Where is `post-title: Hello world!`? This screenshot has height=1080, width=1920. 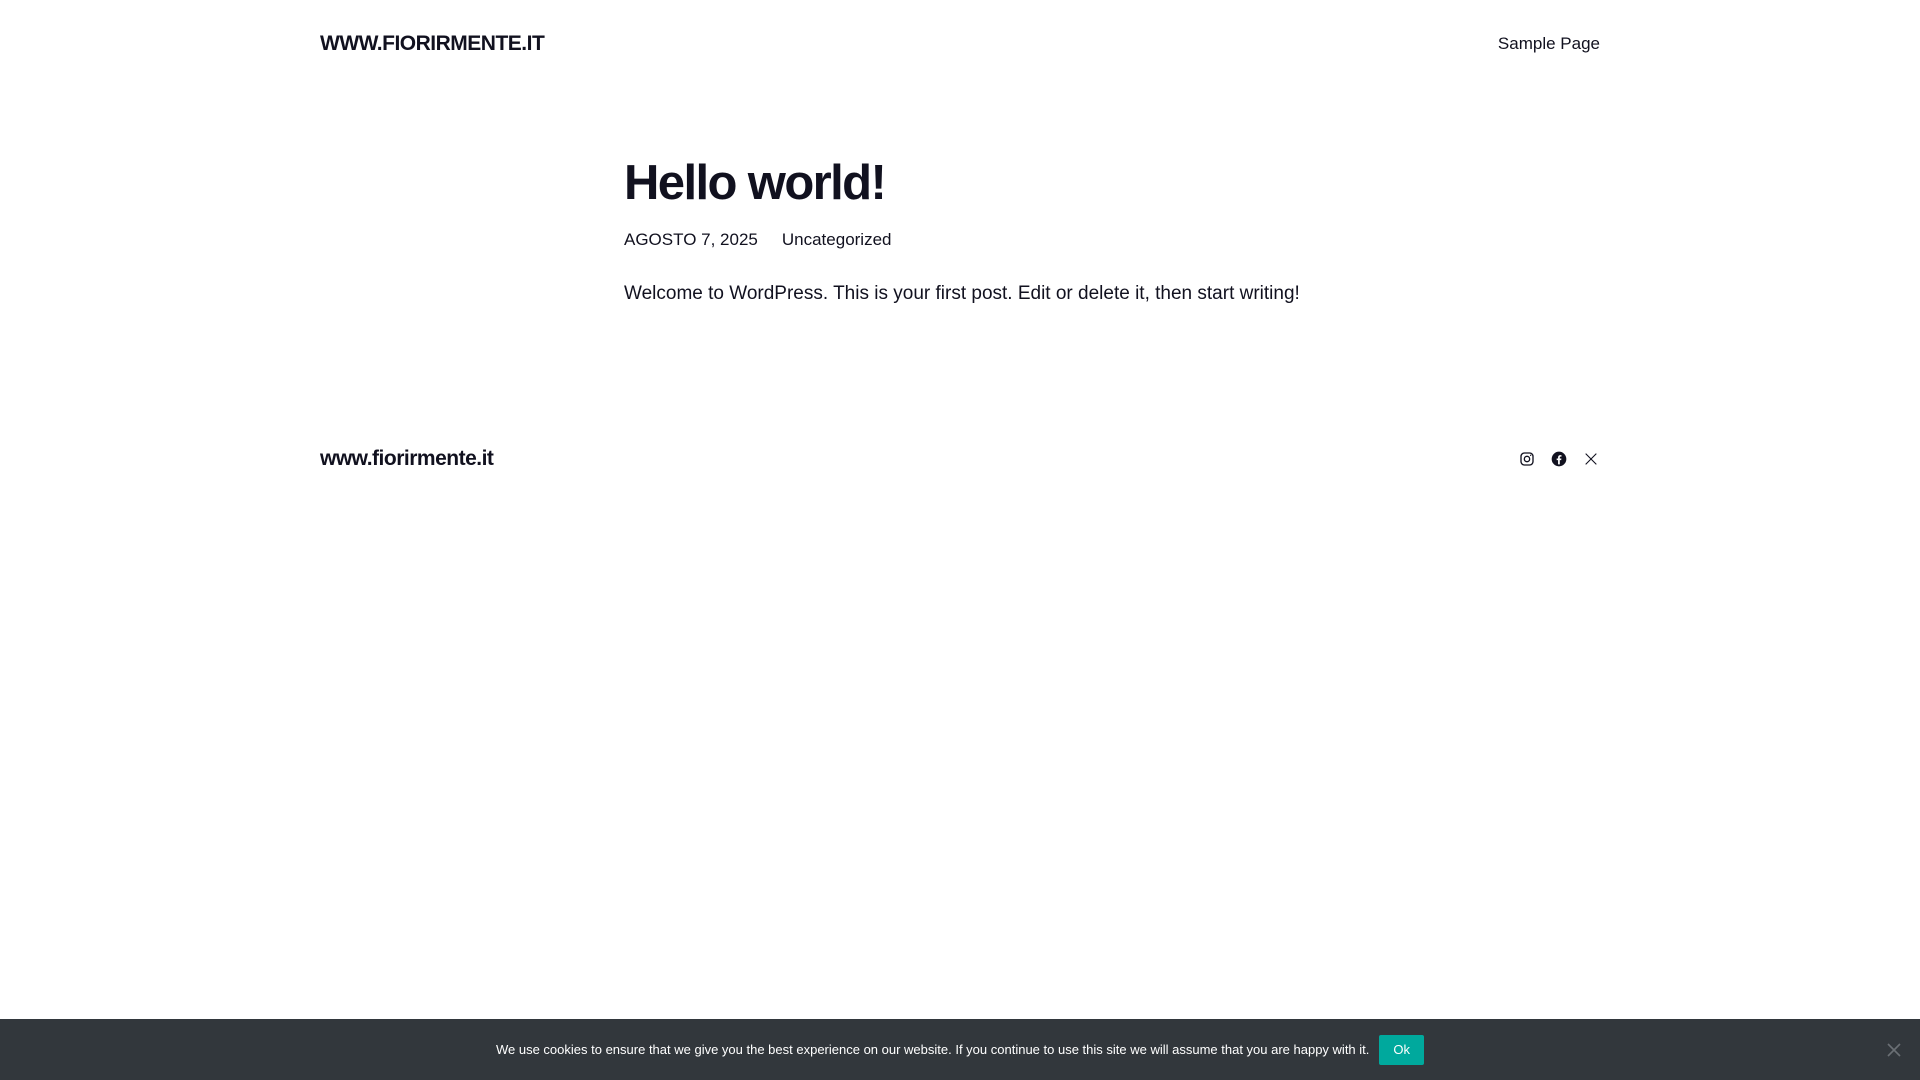
post-title: Hello world! is located at coordinates (755, 183).